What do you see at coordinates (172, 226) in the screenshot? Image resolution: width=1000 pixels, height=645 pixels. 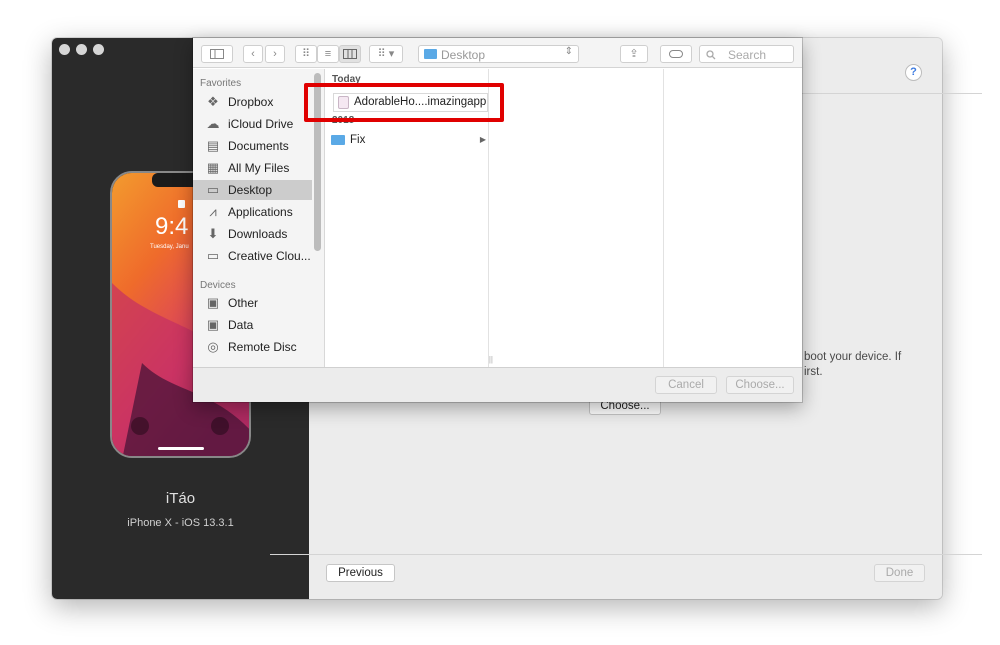 I see `lock-screen-time: 9:4` at bounding box center [172, 226].